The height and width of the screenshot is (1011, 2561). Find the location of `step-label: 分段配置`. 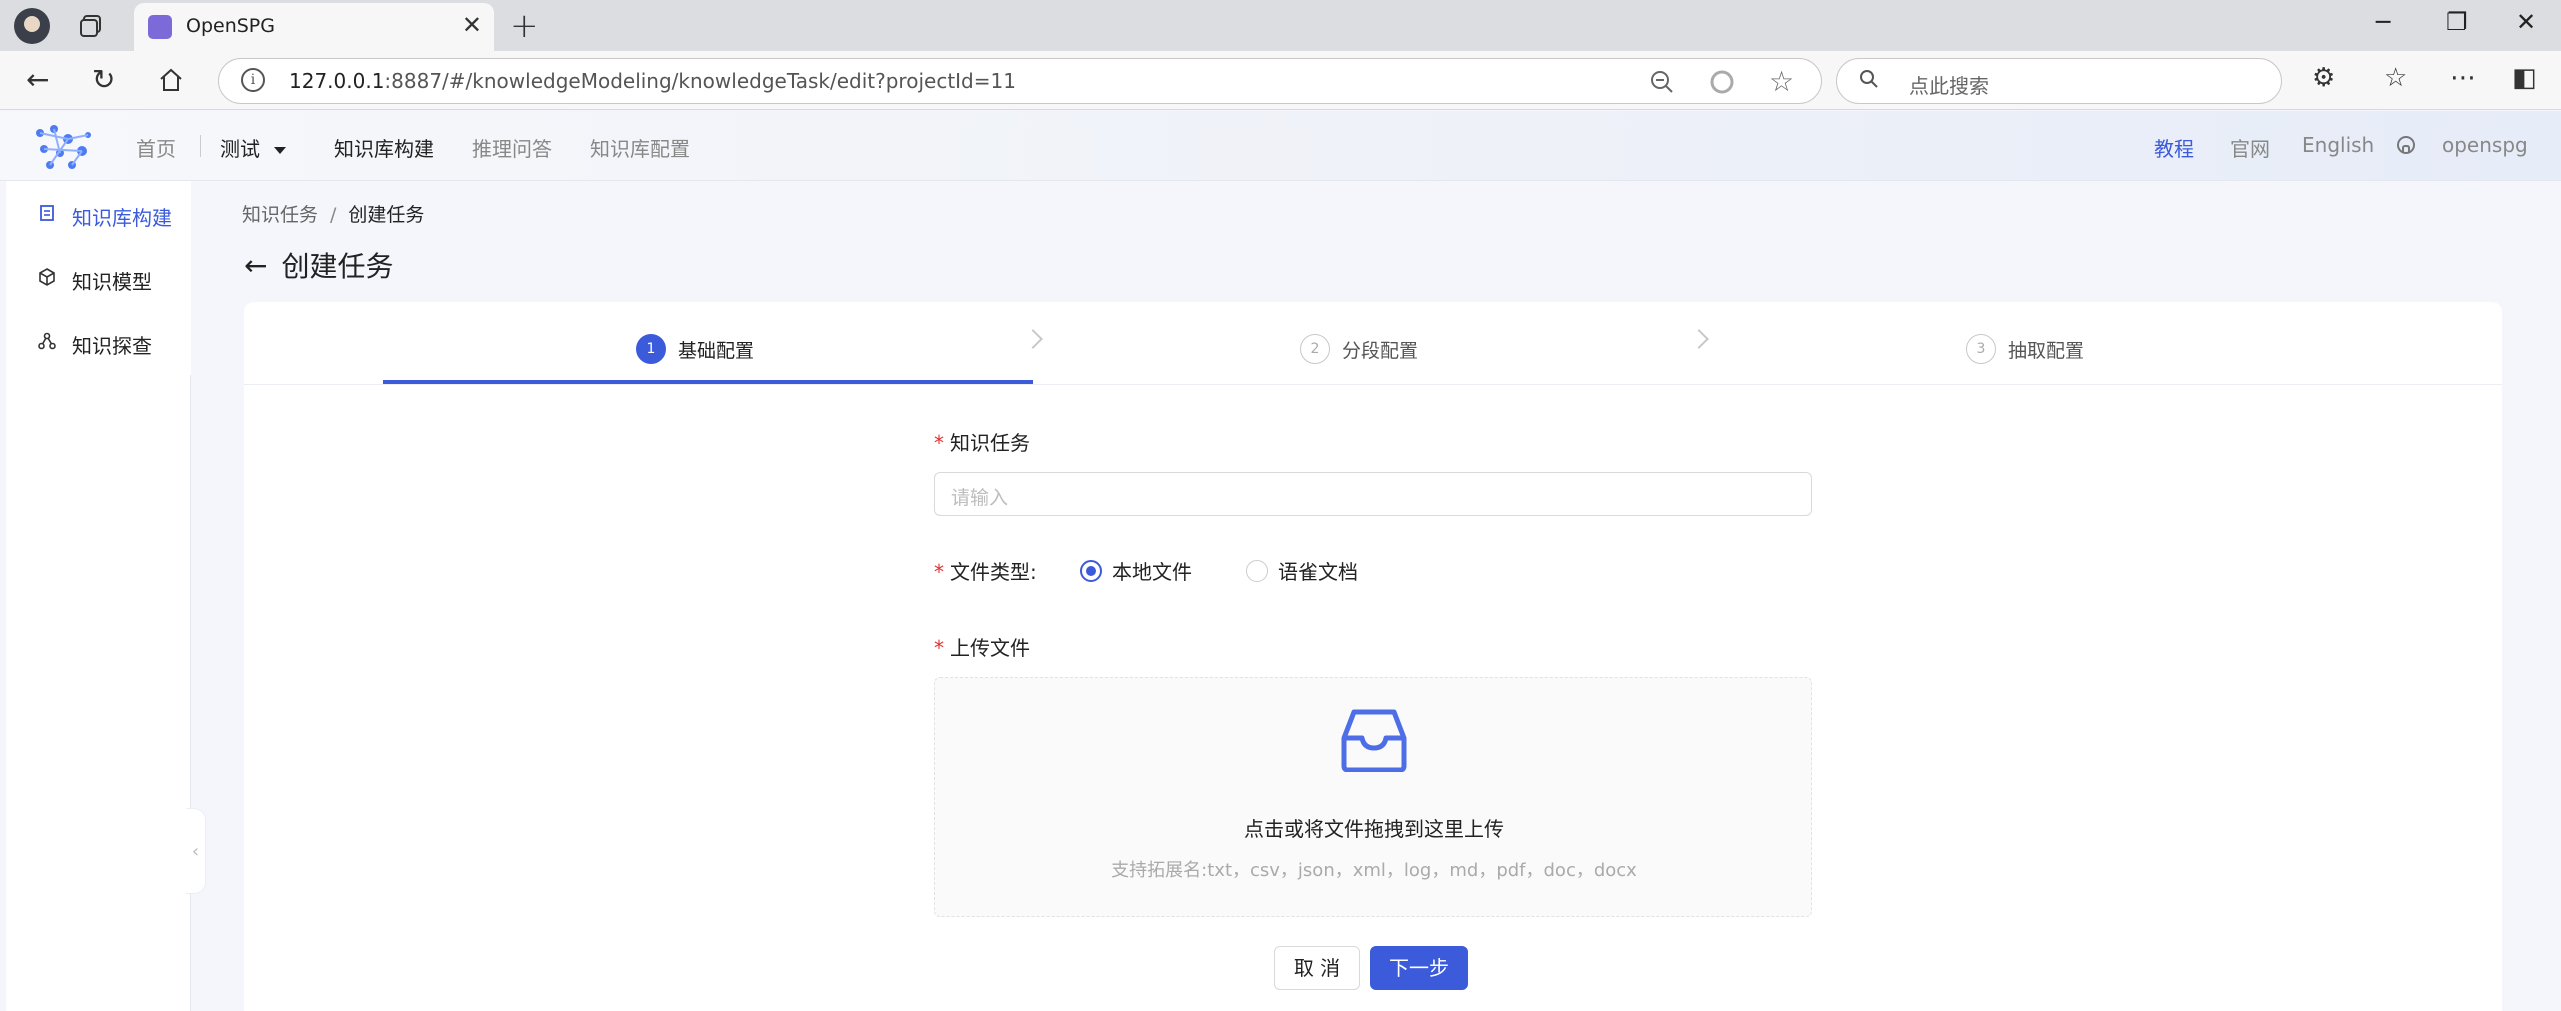

step-label: 分段配置 is located at coordinates (1380, 350).